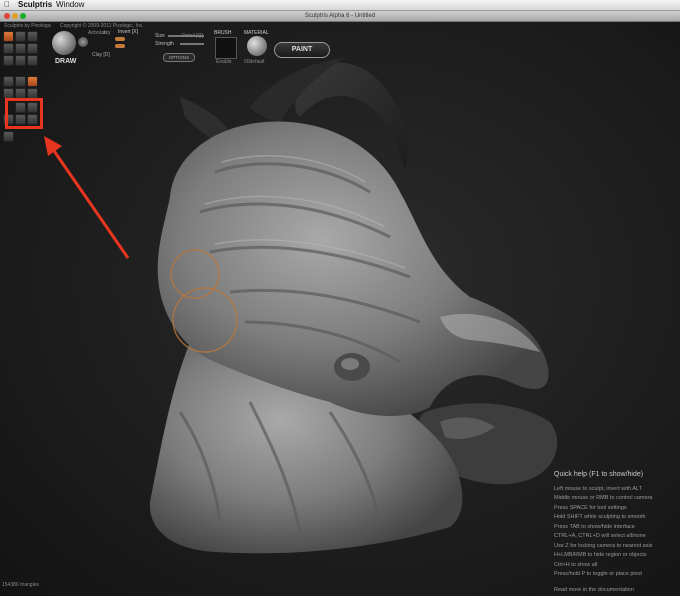  Describe the element at coordinates (603, 545) in the screenshot. I see `help-line: Use Z for locking camera to nearest axis` at that location.